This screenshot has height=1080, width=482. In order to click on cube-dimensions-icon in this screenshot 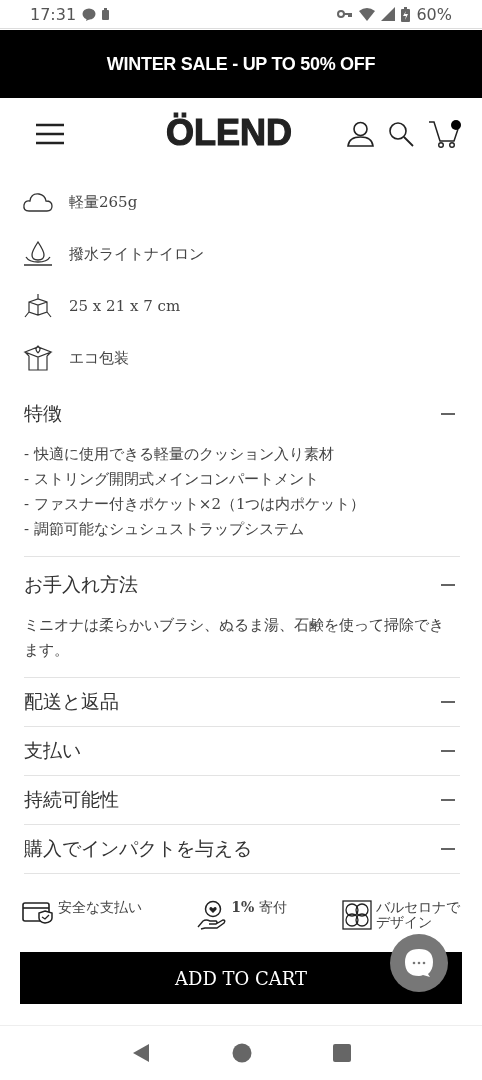, I will do `click(38, 306)`.